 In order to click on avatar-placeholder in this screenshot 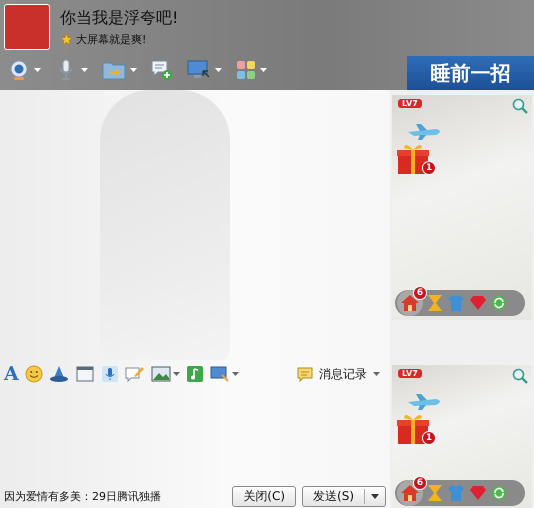, I will do `click(27, 27)`.